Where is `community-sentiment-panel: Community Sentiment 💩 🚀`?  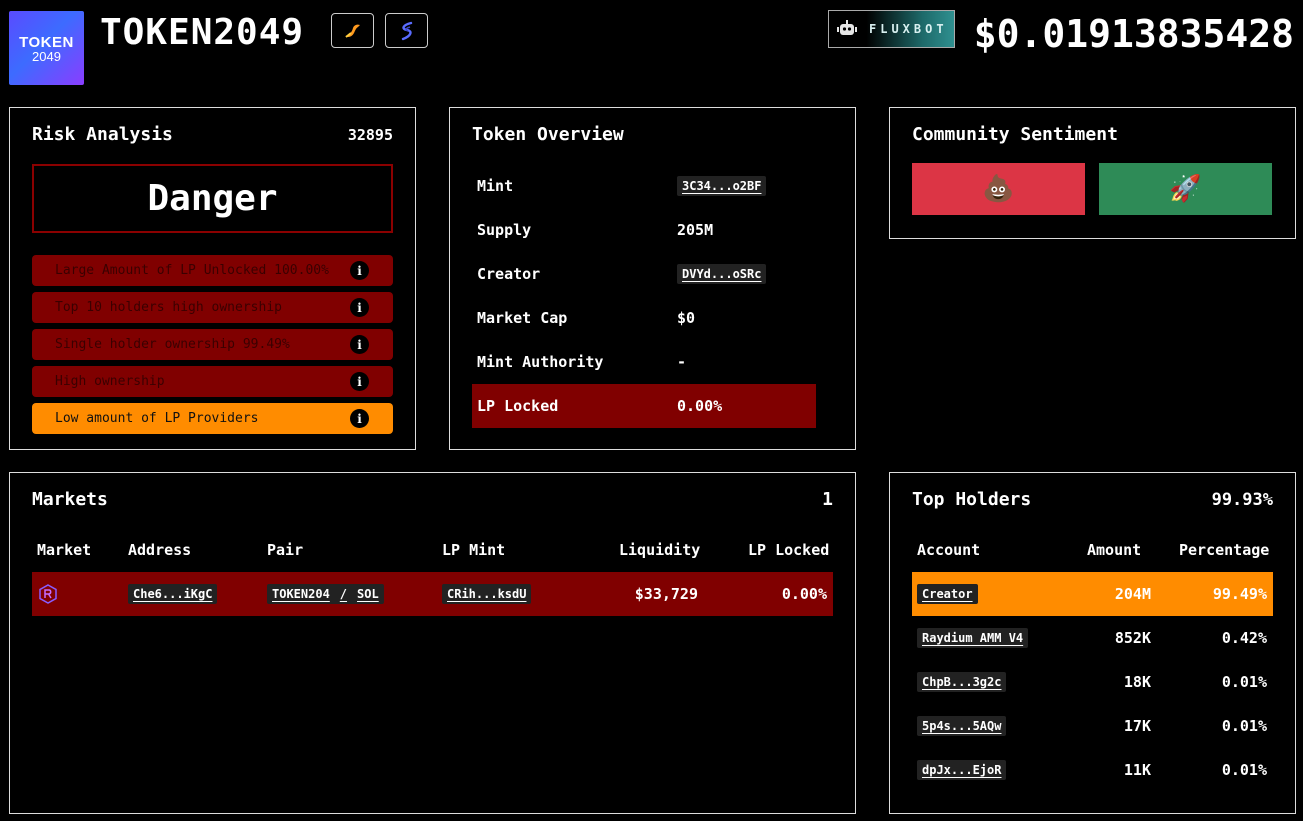
community-sentiment-panel: Community Sentiment 💩 🚀 is located at coordinates (1092, 173).